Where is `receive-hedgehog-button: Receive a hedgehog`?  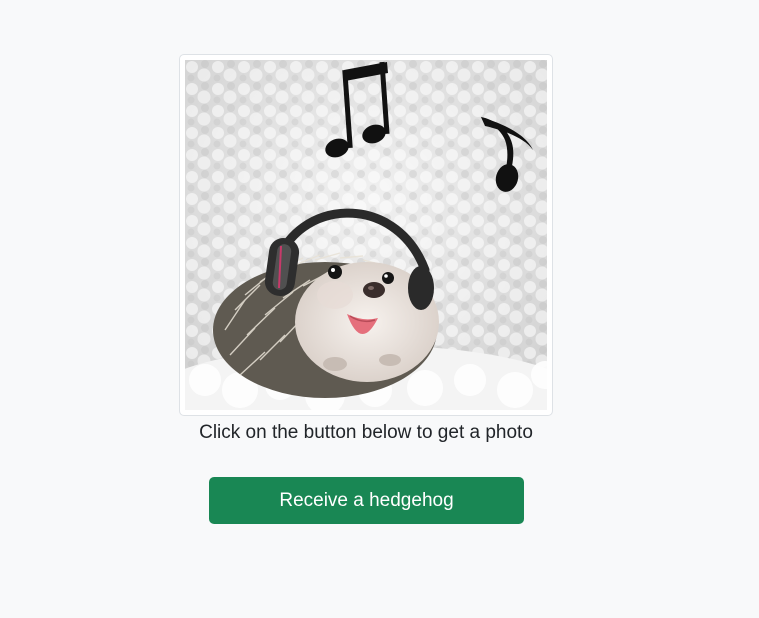 receive-hedgehog-button: Receive a hedgehog is located at coordinates (366, 500).